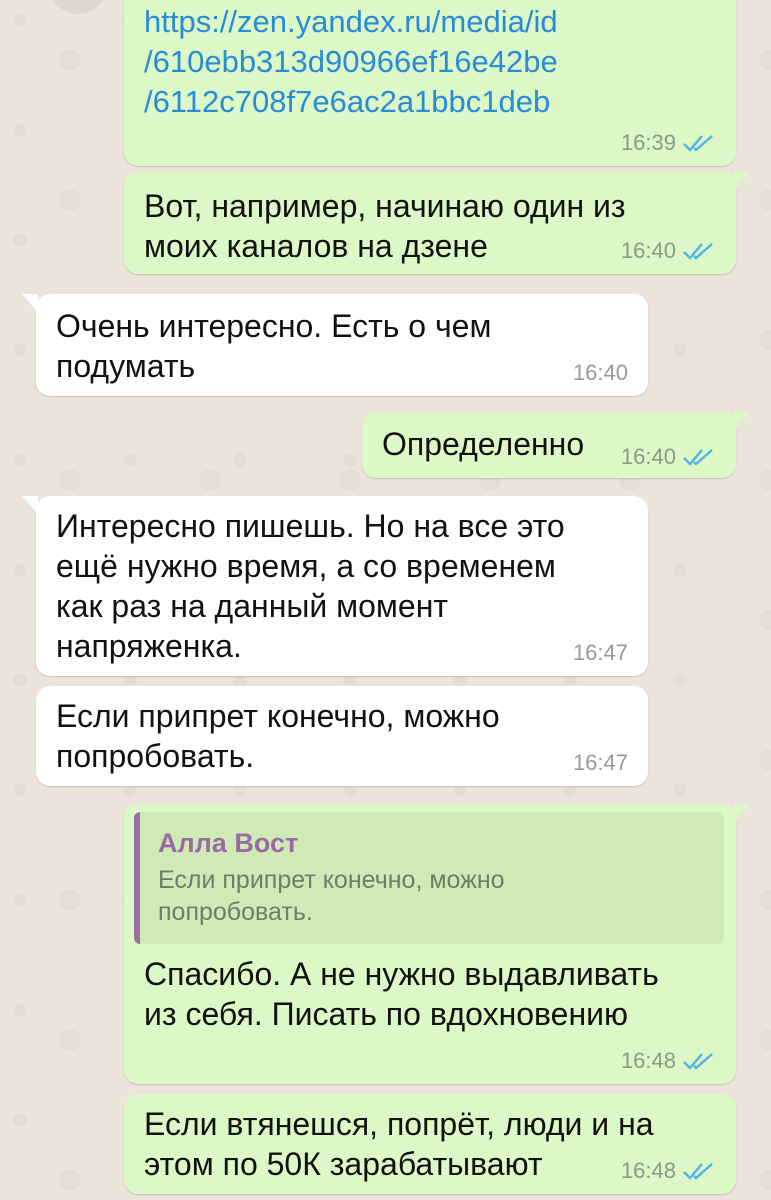 The width and height of the screenshot is (771, 1200). I want to click on quote-author: Алла Вост, so click(228, 843).